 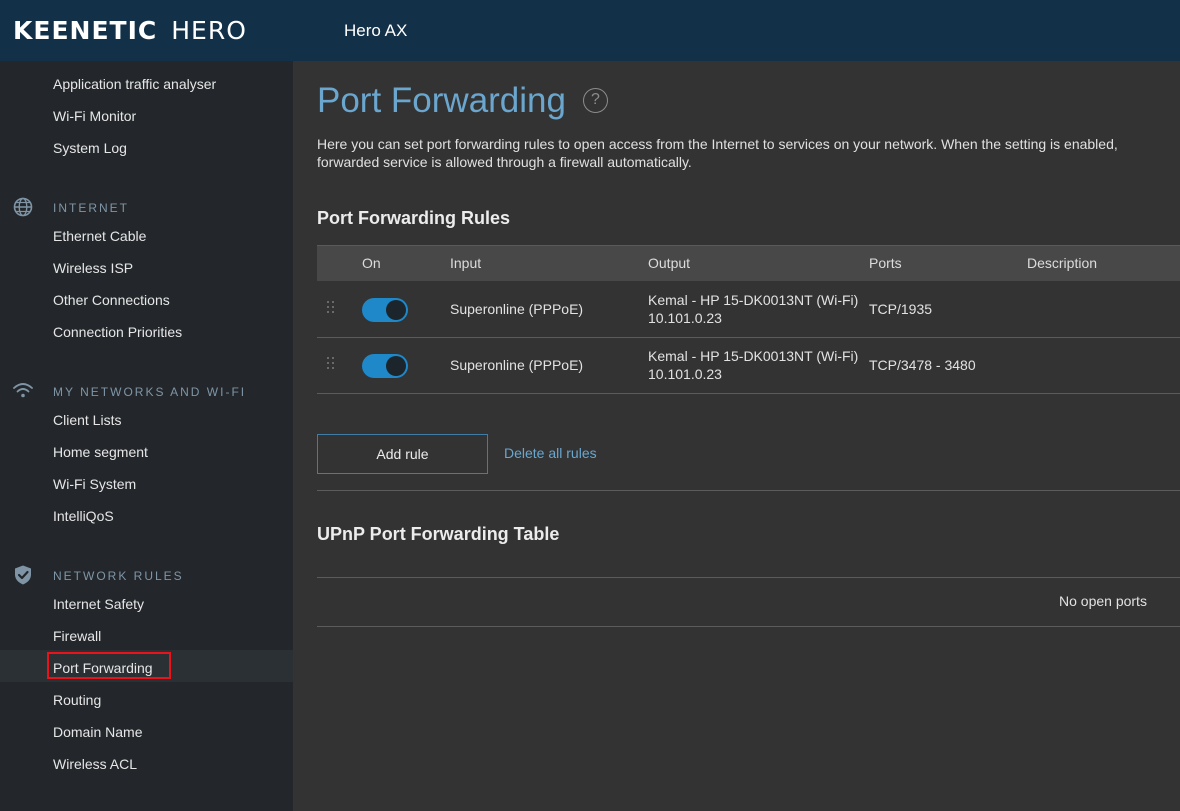 What do you see at coordinates (922, 365) in the screenshot?
I see `rule-ports: TCP/3478 - 3480` at bounding box center [922, 365].